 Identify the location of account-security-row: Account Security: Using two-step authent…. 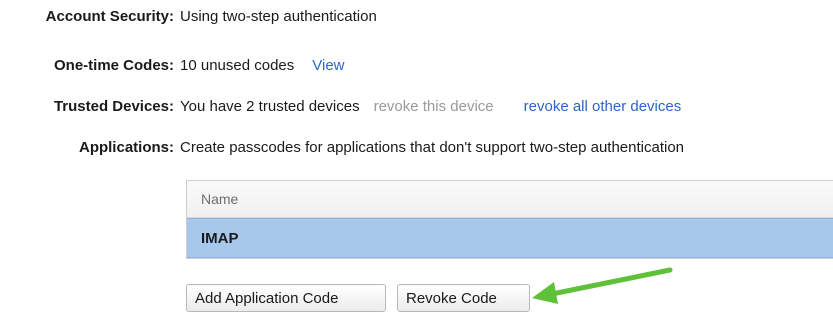
(188, 17).